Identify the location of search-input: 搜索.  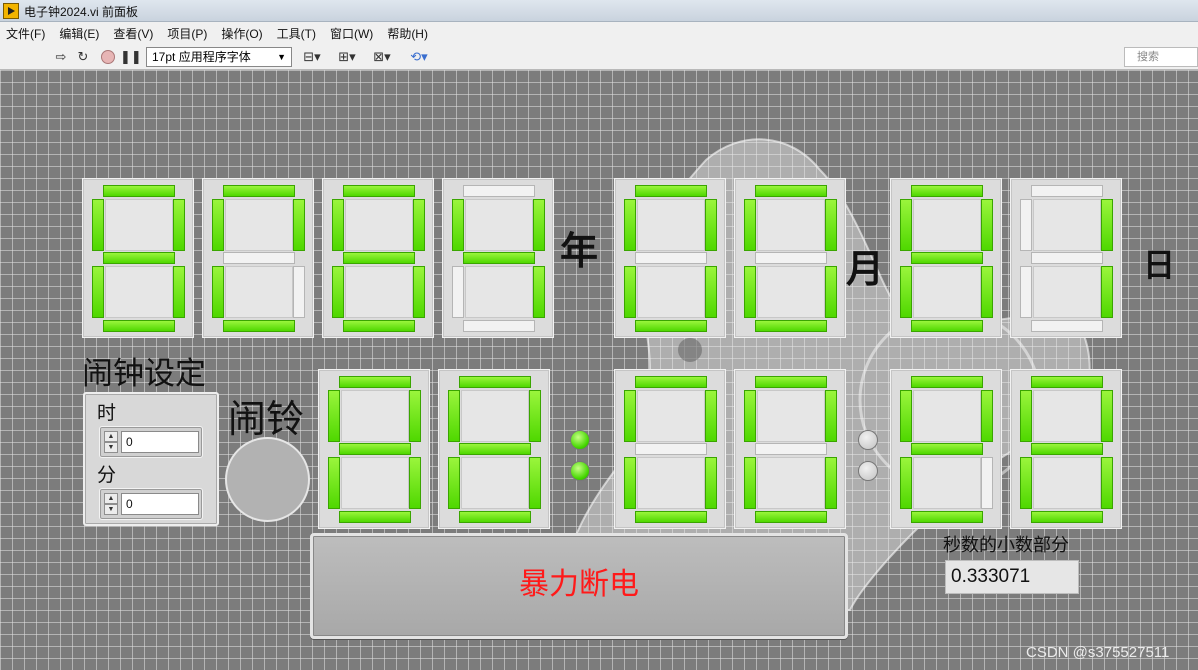
(1161, 57).